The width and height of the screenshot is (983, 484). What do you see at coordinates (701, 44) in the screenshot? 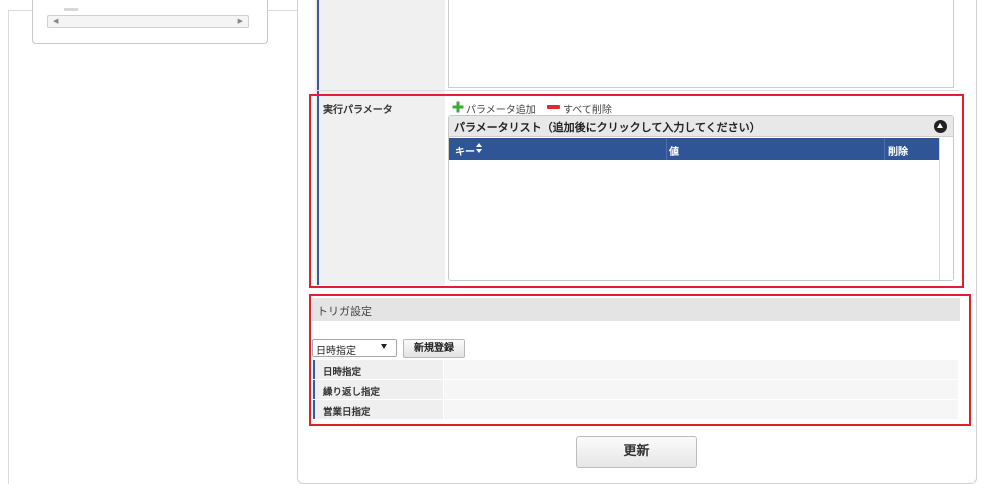
I see `description-textarea` at bounding box center [701, 44].